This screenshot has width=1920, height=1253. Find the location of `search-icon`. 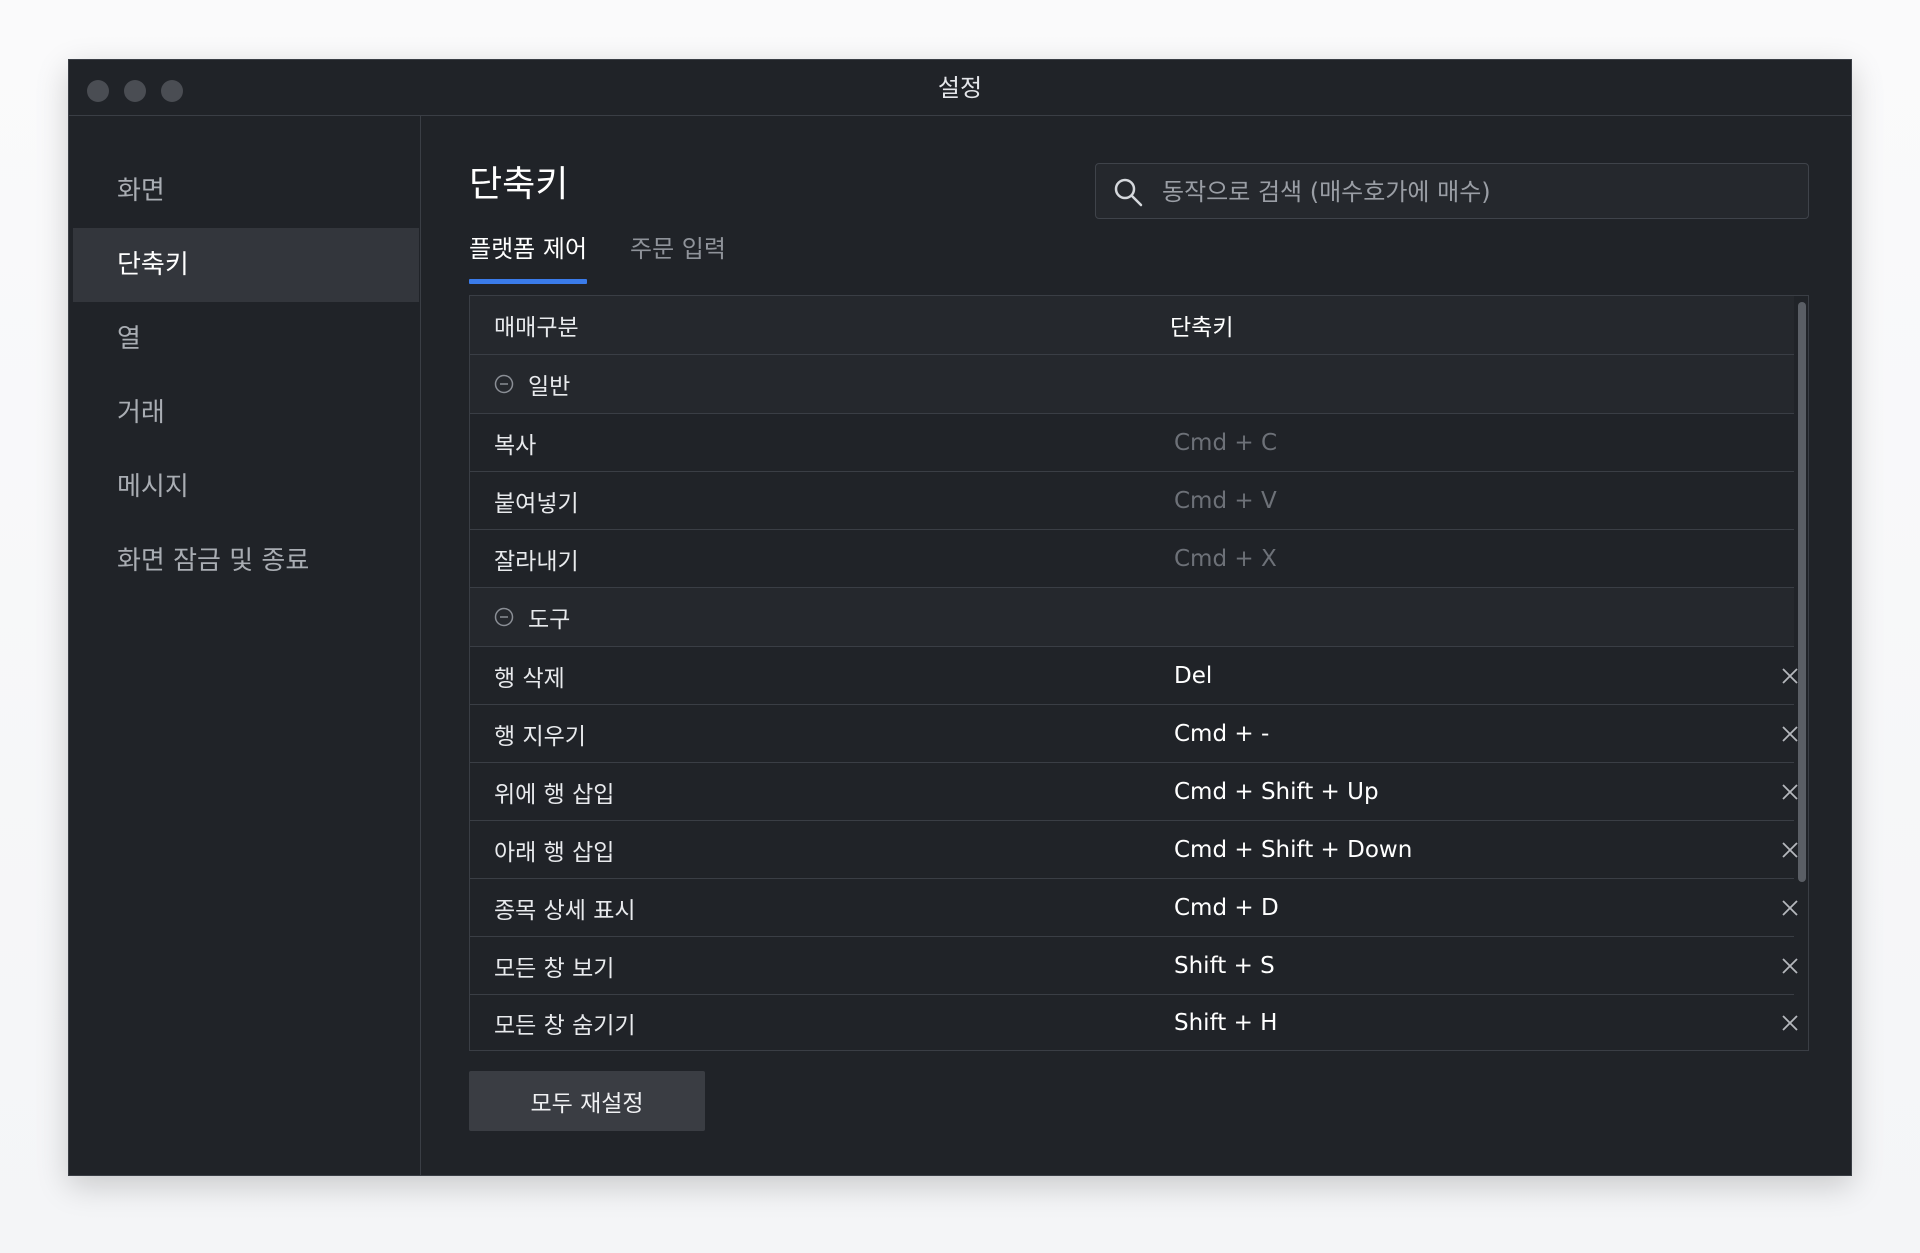

search-icon is located at coordinates (1128, 192).